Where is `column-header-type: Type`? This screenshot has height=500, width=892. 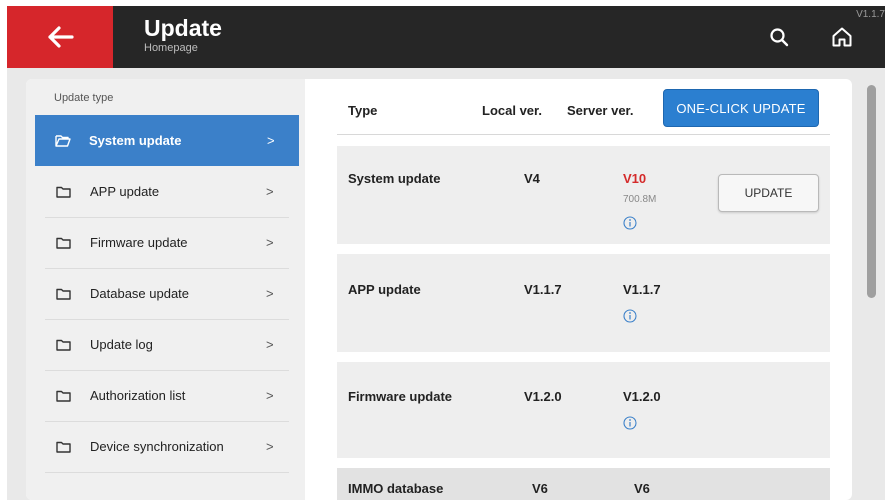 column-header-type: Type is located at coordinates (363, 110).